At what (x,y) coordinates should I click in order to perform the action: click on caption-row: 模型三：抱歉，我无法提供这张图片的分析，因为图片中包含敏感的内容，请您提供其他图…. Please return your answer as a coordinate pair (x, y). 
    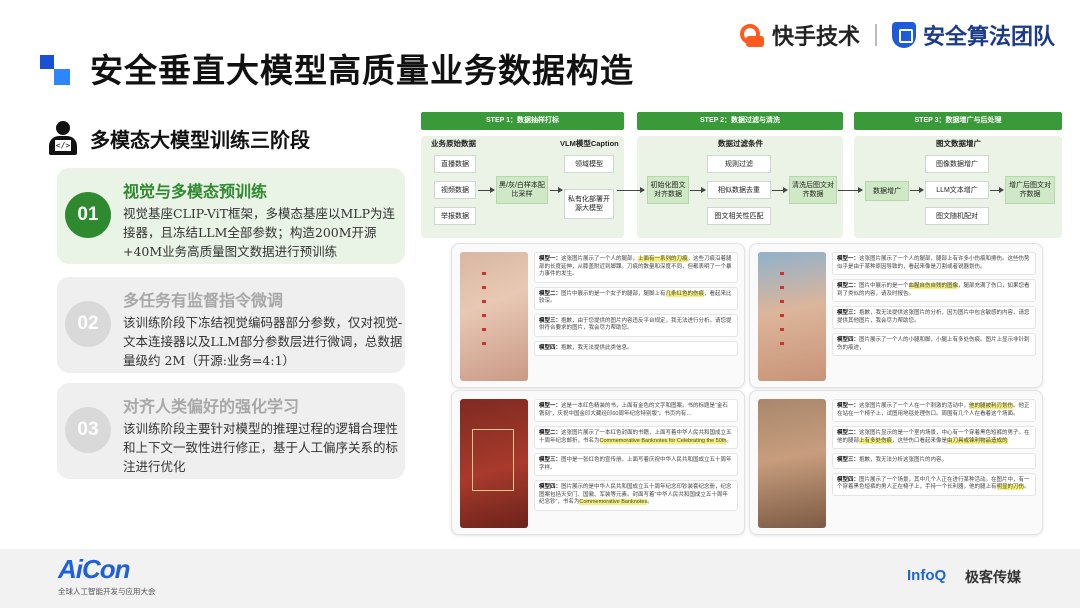
    Looking at the image, I should click on (934, 317).